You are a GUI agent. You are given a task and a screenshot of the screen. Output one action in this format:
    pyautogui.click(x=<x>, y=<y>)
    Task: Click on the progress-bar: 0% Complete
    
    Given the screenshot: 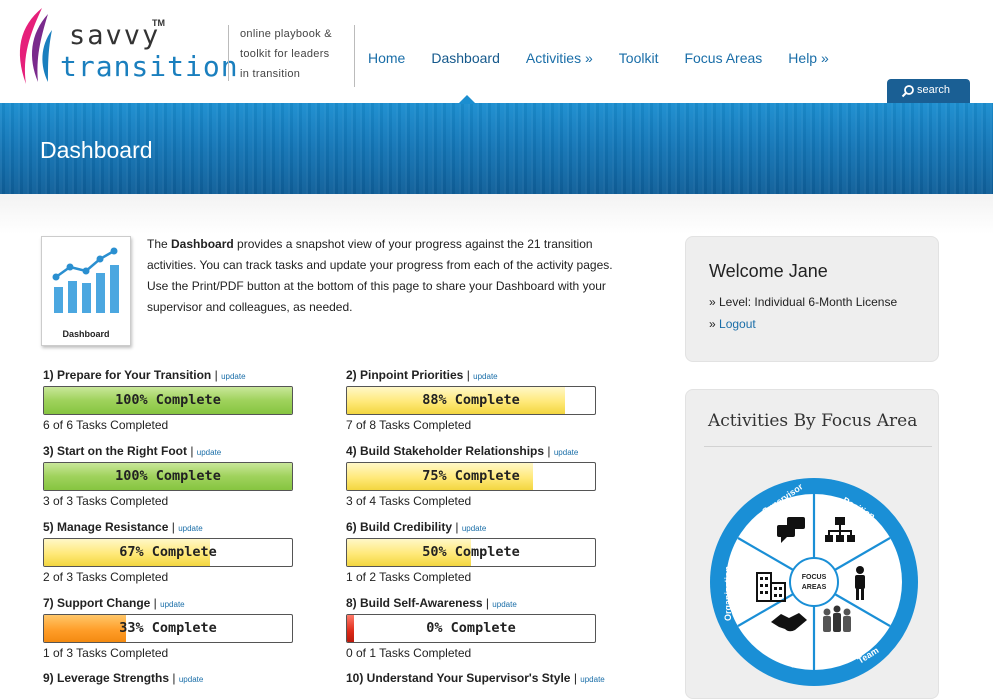 What is the action you would take?
    pyautogui.click(x=471, y=628)
    